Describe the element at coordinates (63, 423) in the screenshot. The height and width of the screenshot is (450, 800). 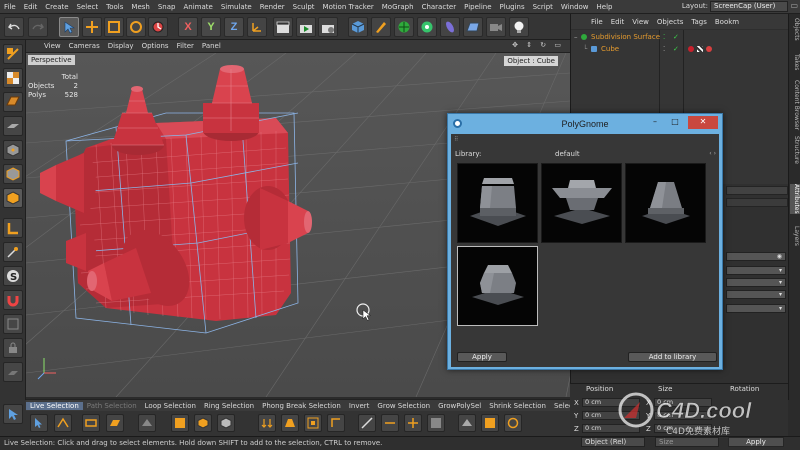
I see `path-selection-tool` at that location.